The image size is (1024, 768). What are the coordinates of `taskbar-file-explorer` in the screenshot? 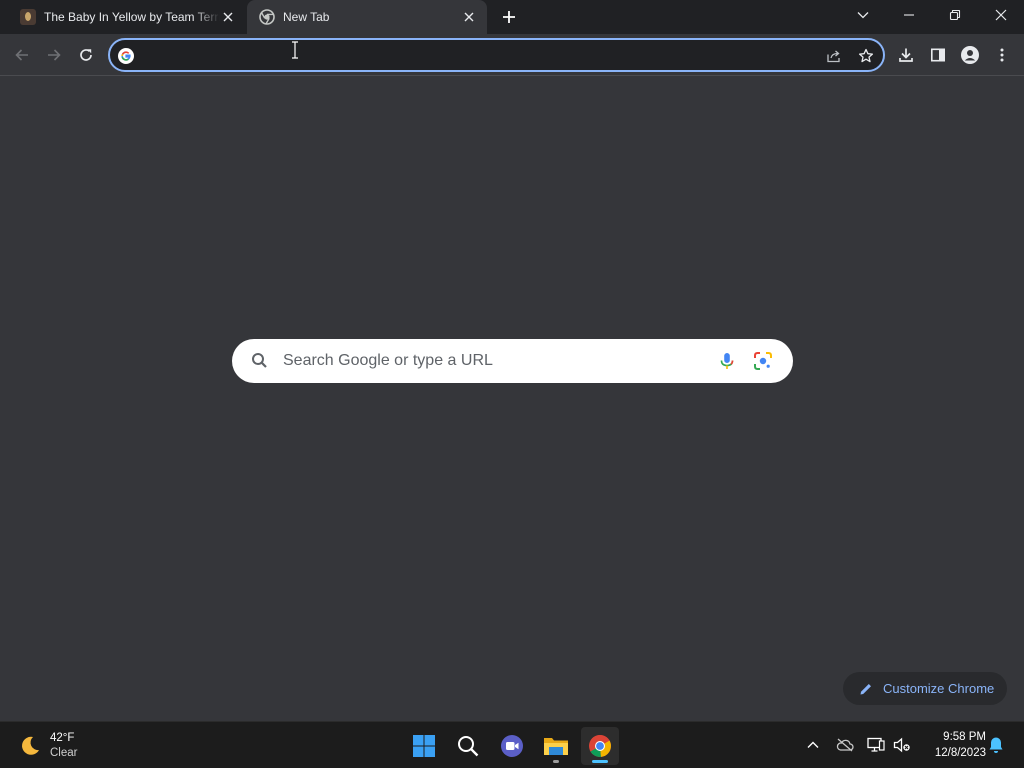 It's located at (556, 746).